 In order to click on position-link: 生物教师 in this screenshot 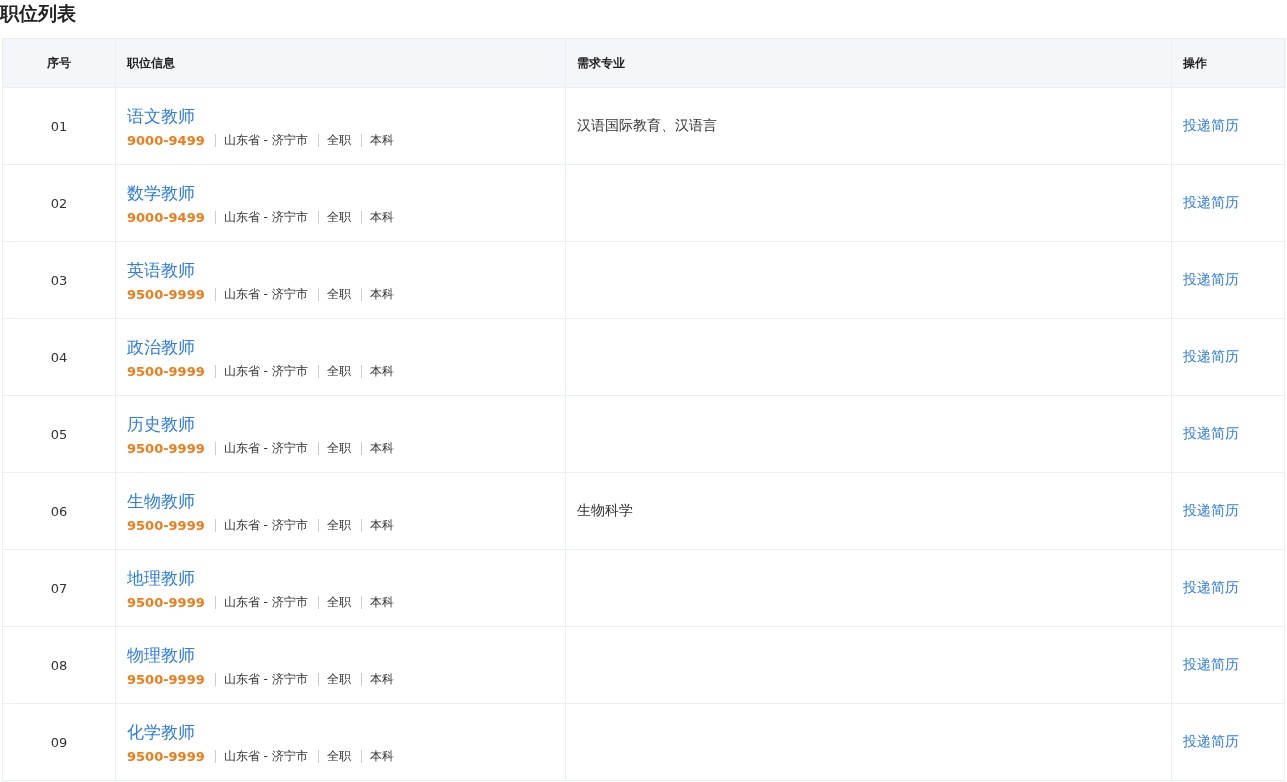, I will do `click(161, 501)`.